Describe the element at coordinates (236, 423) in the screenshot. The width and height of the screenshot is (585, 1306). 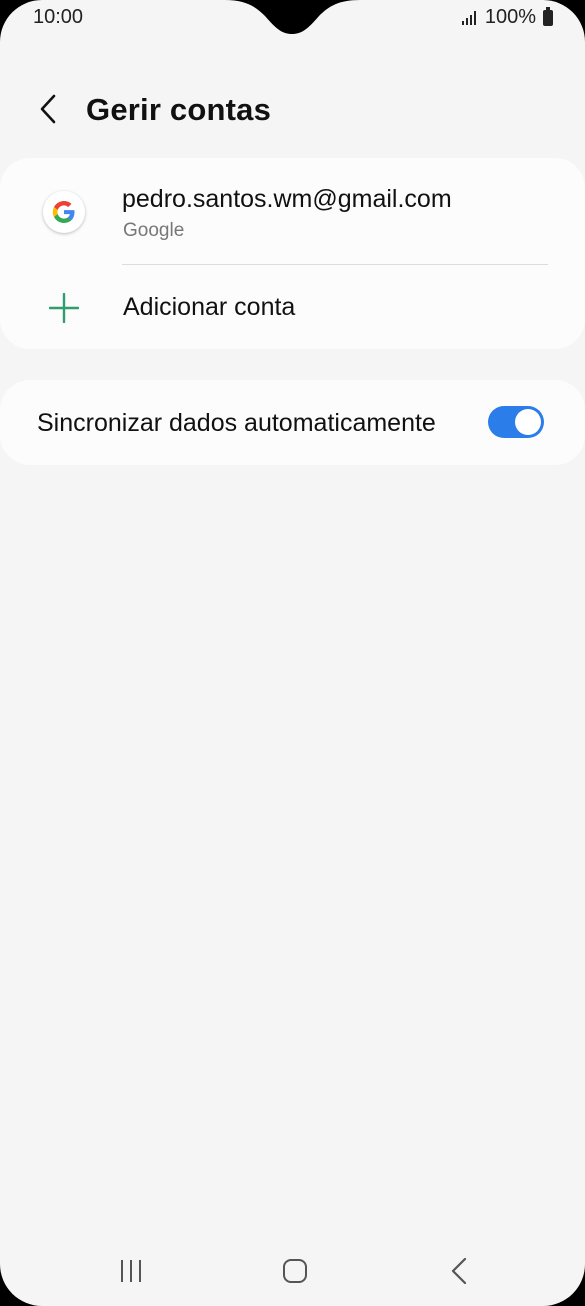
I see `sync-label: Sincronizar dados automaticamente` at that location.